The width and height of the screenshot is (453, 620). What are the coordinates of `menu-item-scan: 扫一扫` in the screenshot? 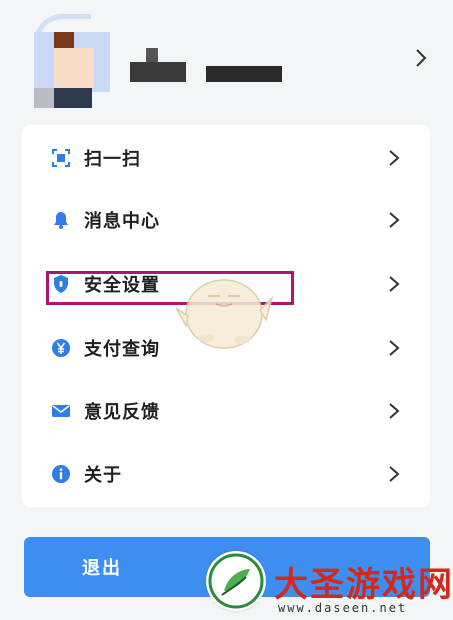 It's located at (226, 158).